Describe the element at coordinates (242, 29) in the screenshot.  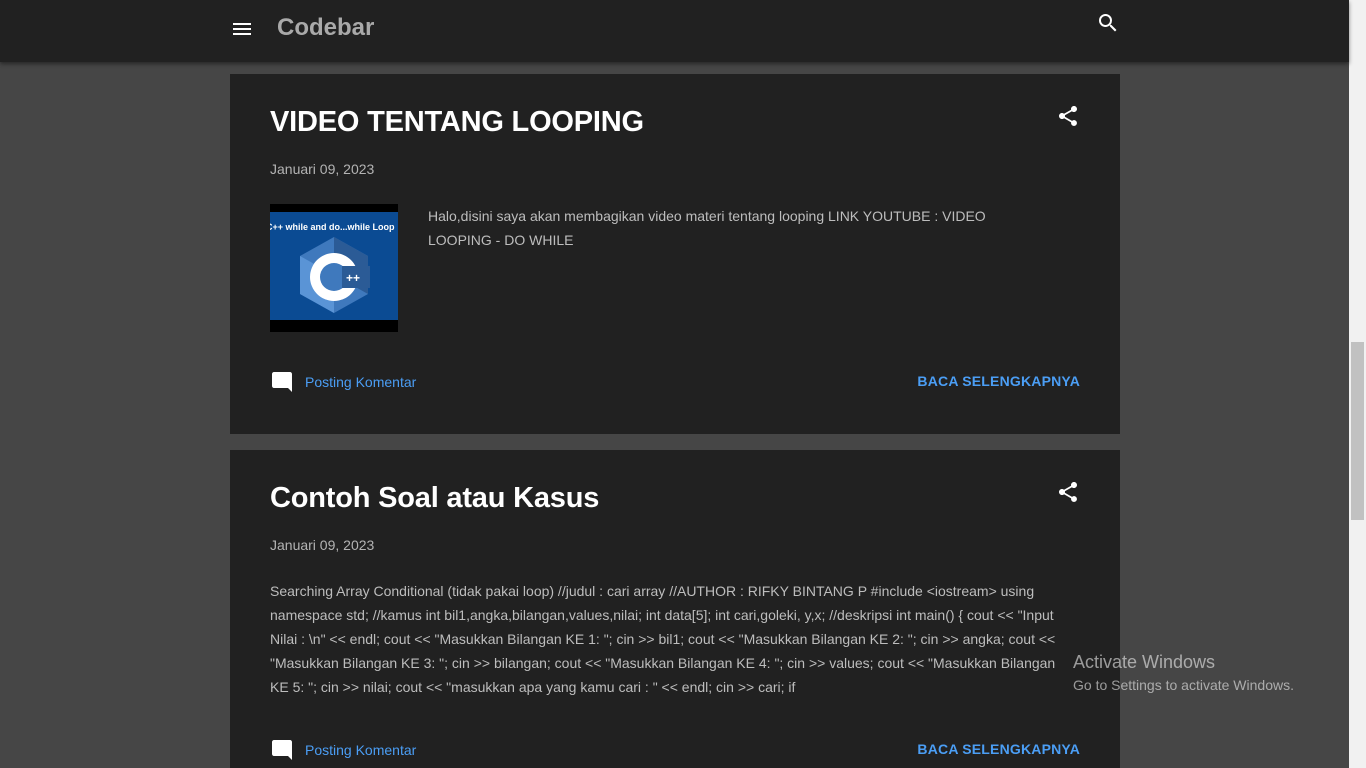
I see `hamburger-menu-icon` at that location.